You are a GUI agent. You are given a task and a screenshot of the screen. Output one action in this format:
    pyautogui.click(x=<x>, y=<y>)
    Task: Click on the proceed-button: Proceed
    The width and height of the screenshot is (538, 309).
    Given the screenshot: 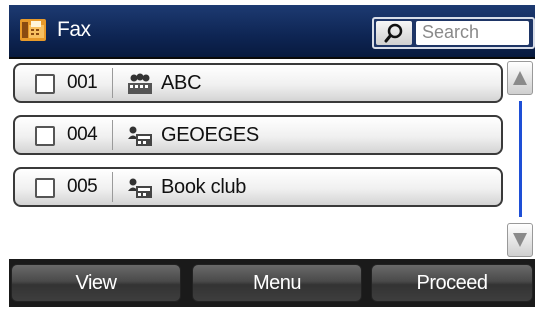 What is the action you would take?
    pyautogui.click(x=452, y=283)
    